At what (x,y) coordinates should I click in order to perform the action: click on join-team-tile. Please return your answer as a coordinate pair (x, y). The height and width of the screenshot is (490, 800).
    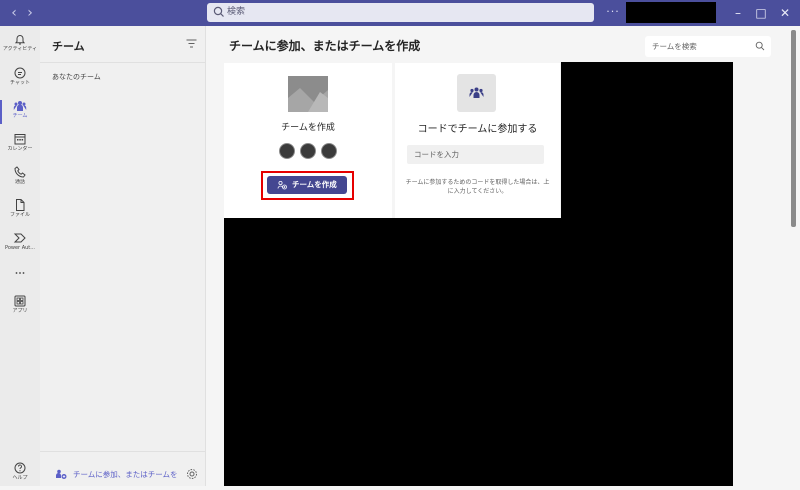
    Looking at the image, I should click on (476, 93).